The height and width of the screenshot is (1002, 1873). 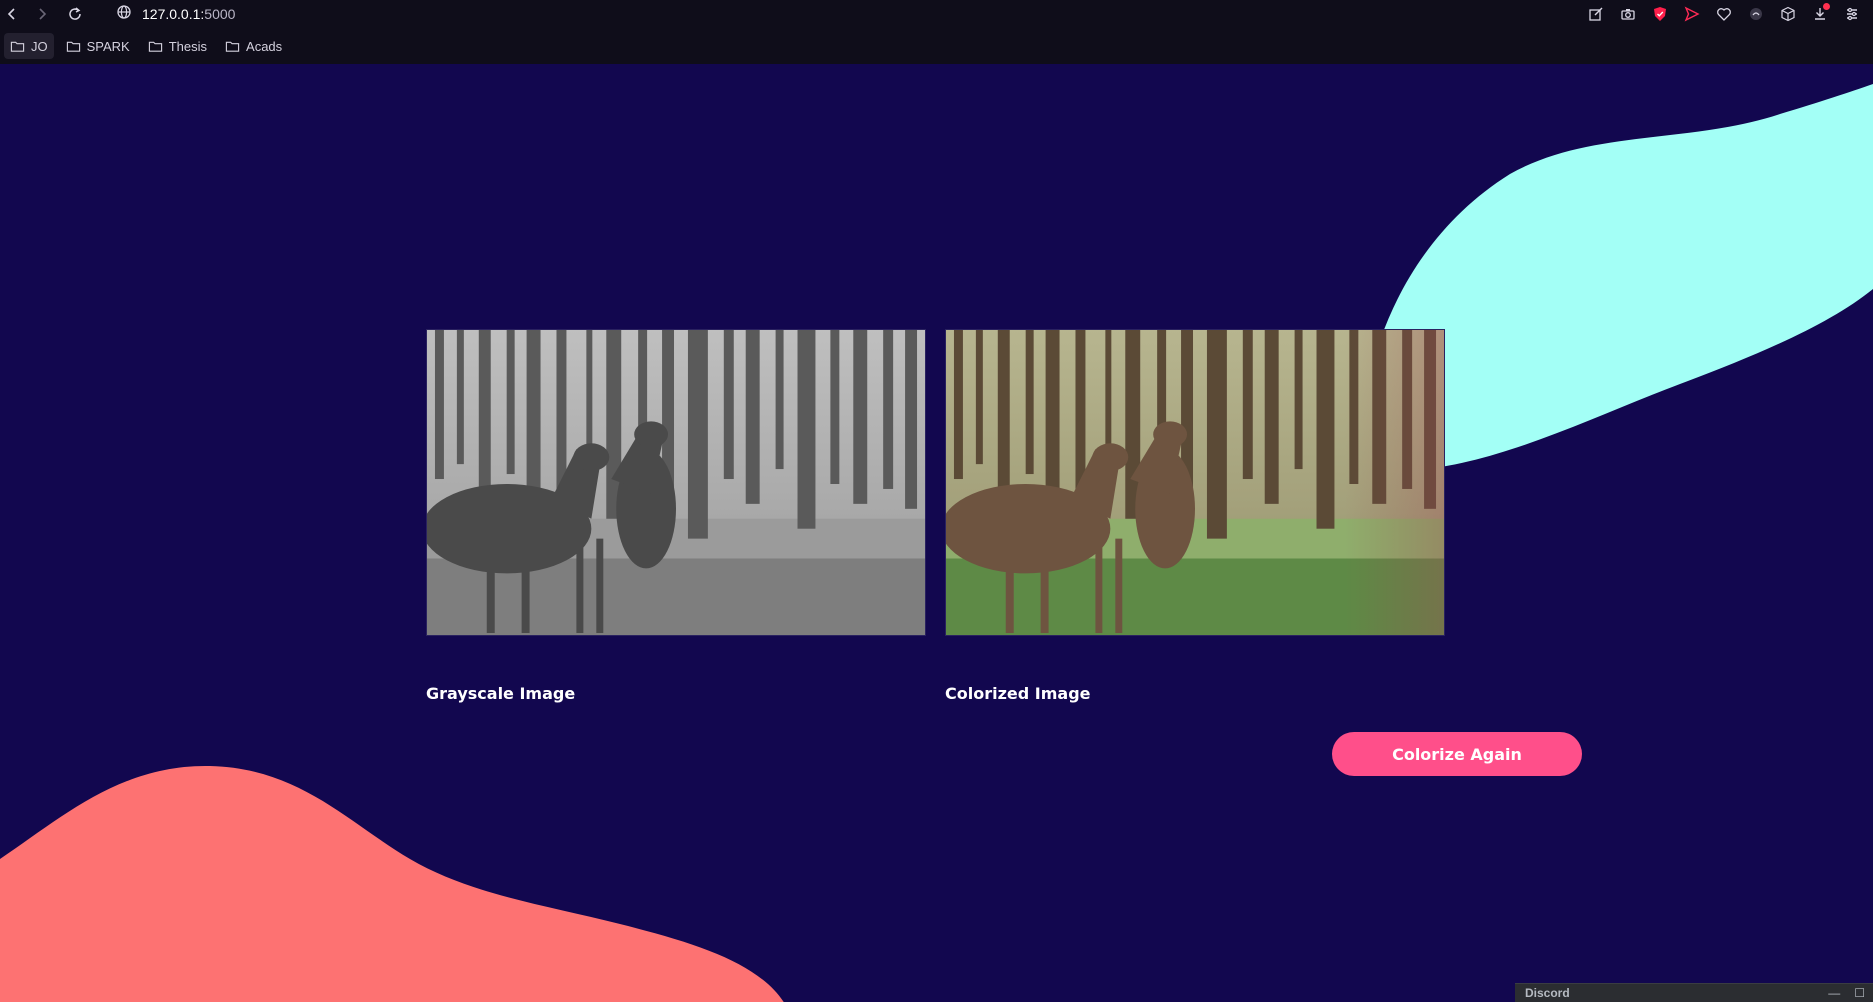 What do you see at coordinates (29, 46) in the screenshot?
I see `bookmark-folder-jo: JO` at bounding box center [29, 46].